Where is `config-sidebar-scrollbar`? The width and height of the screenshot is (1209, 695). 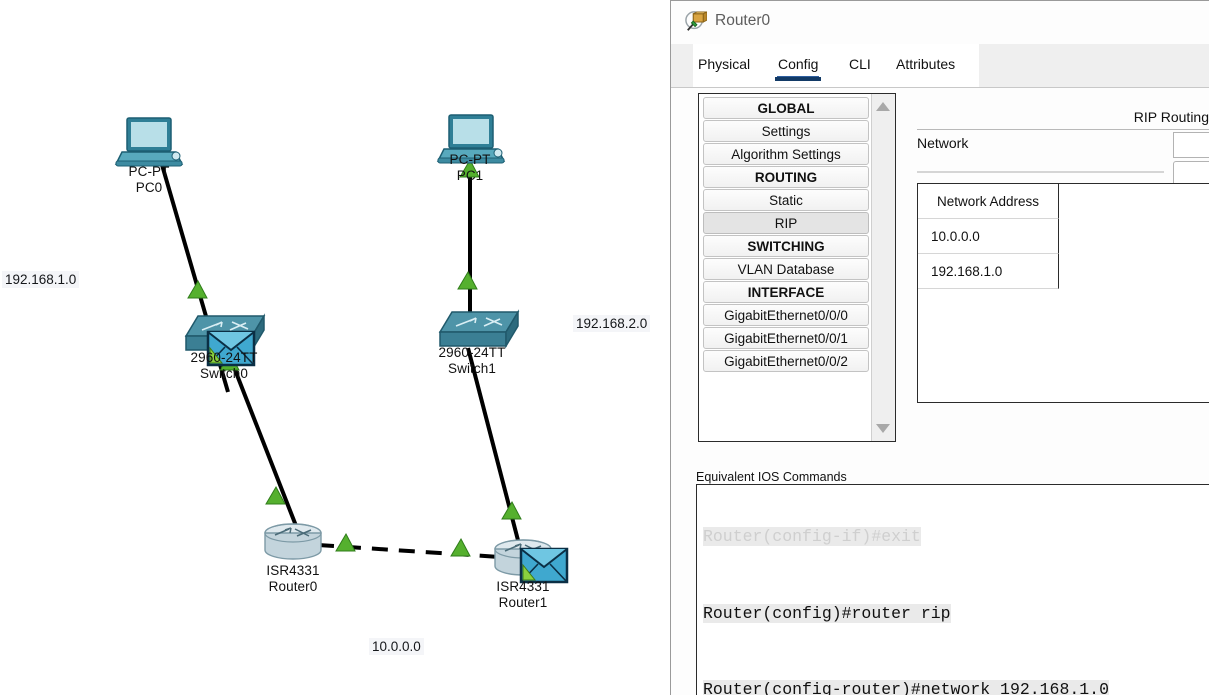 config-sidebar-scrollbar is located at coordinates (883, 267).